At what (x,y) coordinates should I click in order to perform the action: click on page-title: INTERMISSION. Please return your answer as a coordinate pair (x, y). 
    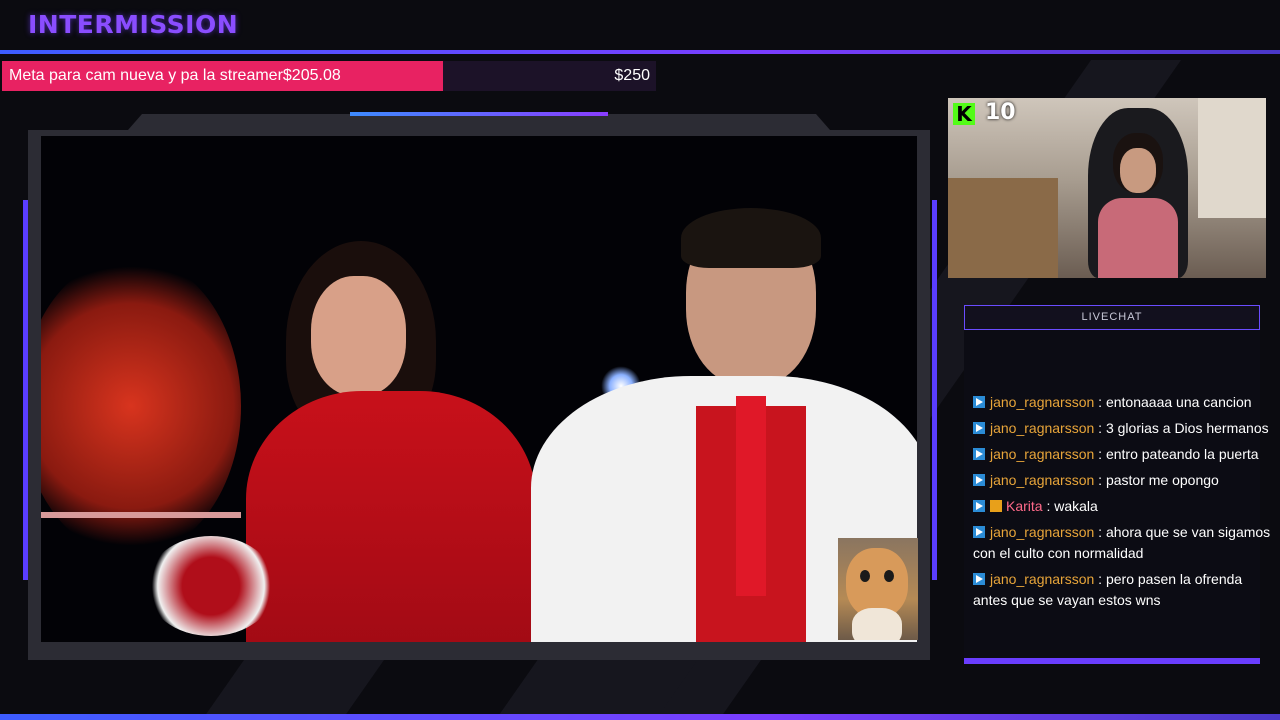
    Looking at the image, I should click on (133, 24).